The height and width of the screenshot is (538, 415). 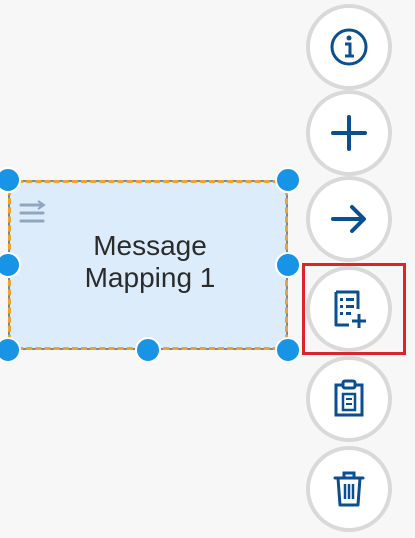 What do you see at coordinates (150, 277) in the screenshot?
I see `node-label-line-2: Mapping 1` at bounding box center [150, 277].